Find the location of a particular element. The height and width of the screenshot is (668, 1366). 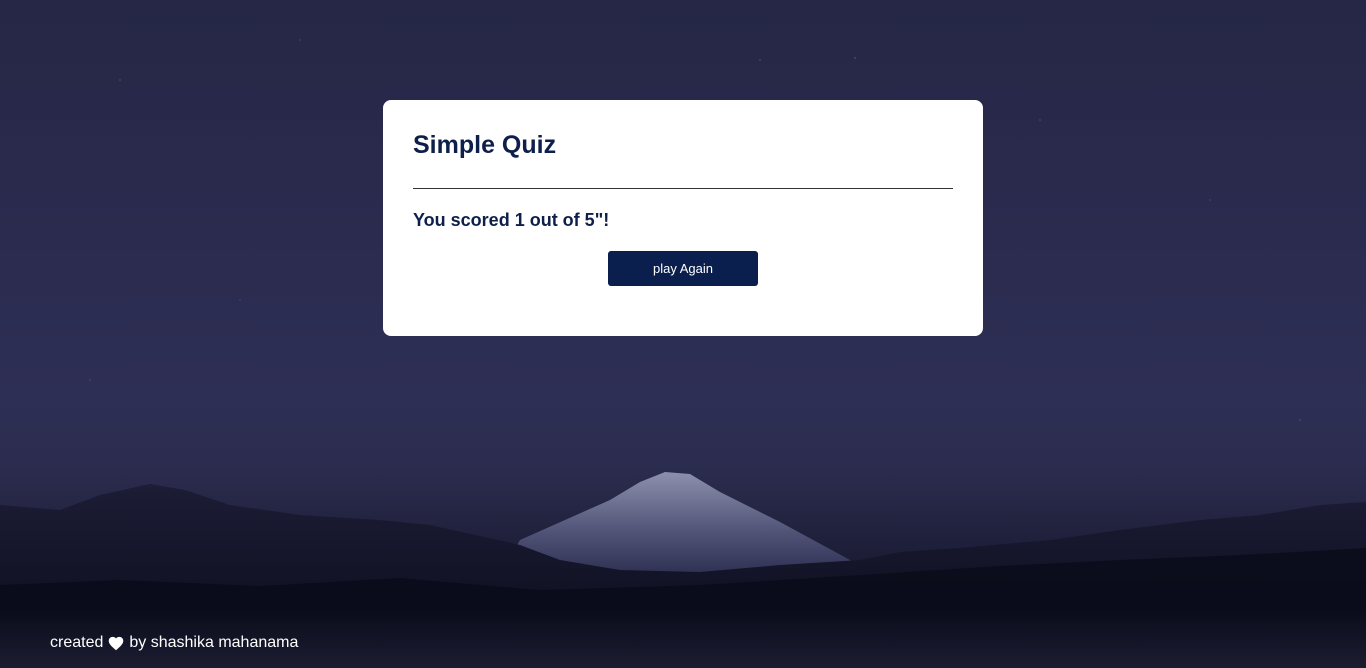

title-divider is located at coordinates (683, 188).